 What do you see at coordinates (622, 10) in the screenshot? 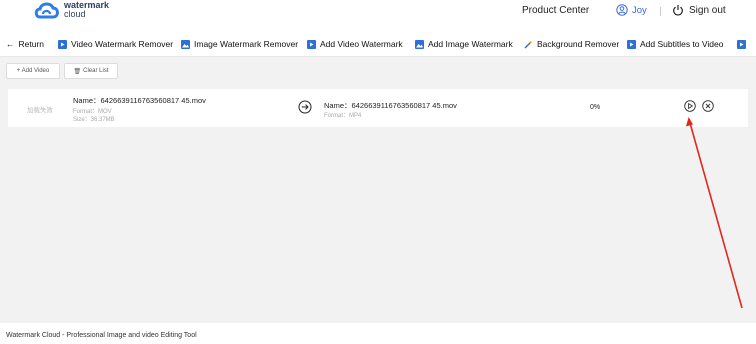
I see `user-icon` at bounding box center [622, 10].